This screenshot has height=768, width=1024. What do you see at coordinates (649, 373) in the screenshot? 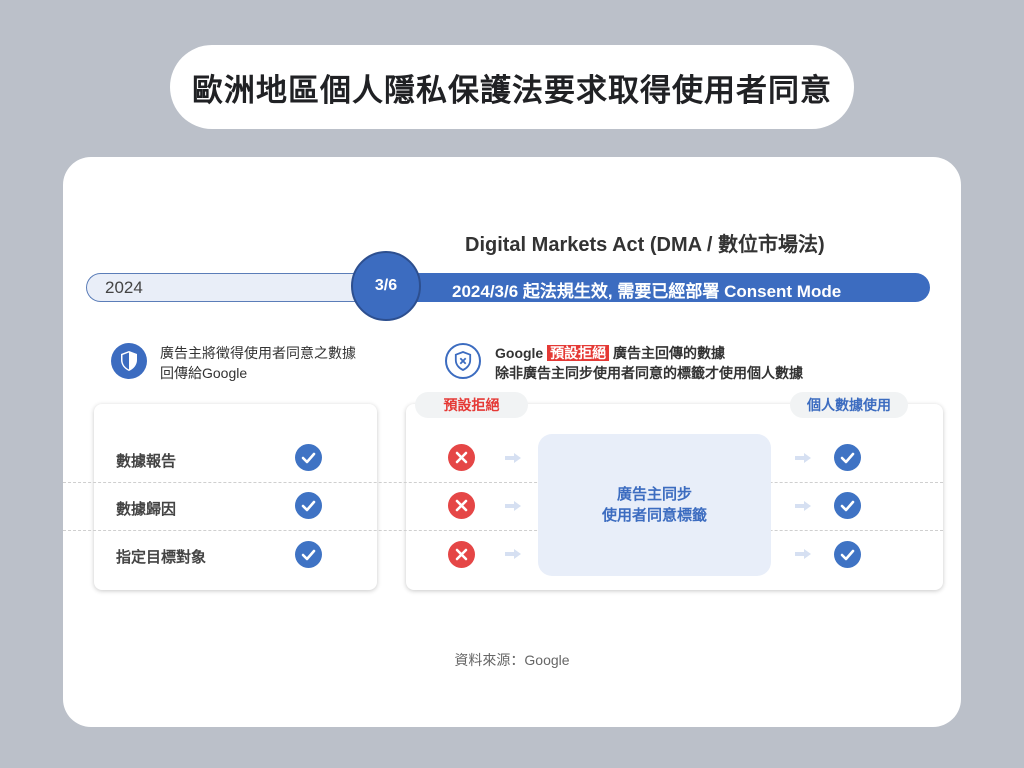
I see `right-description-line-2: 除非廣告主同步使用者同意的標籤才使用個人數據` at bounding box center [649, 373].